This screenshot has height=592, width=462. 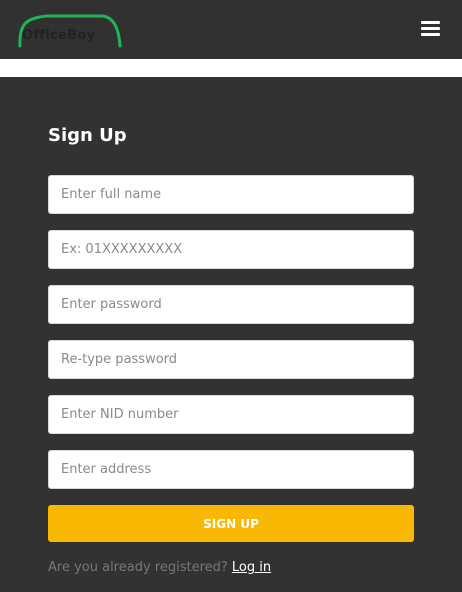 I want to click on full-name-input, so click(x=231, y=194).